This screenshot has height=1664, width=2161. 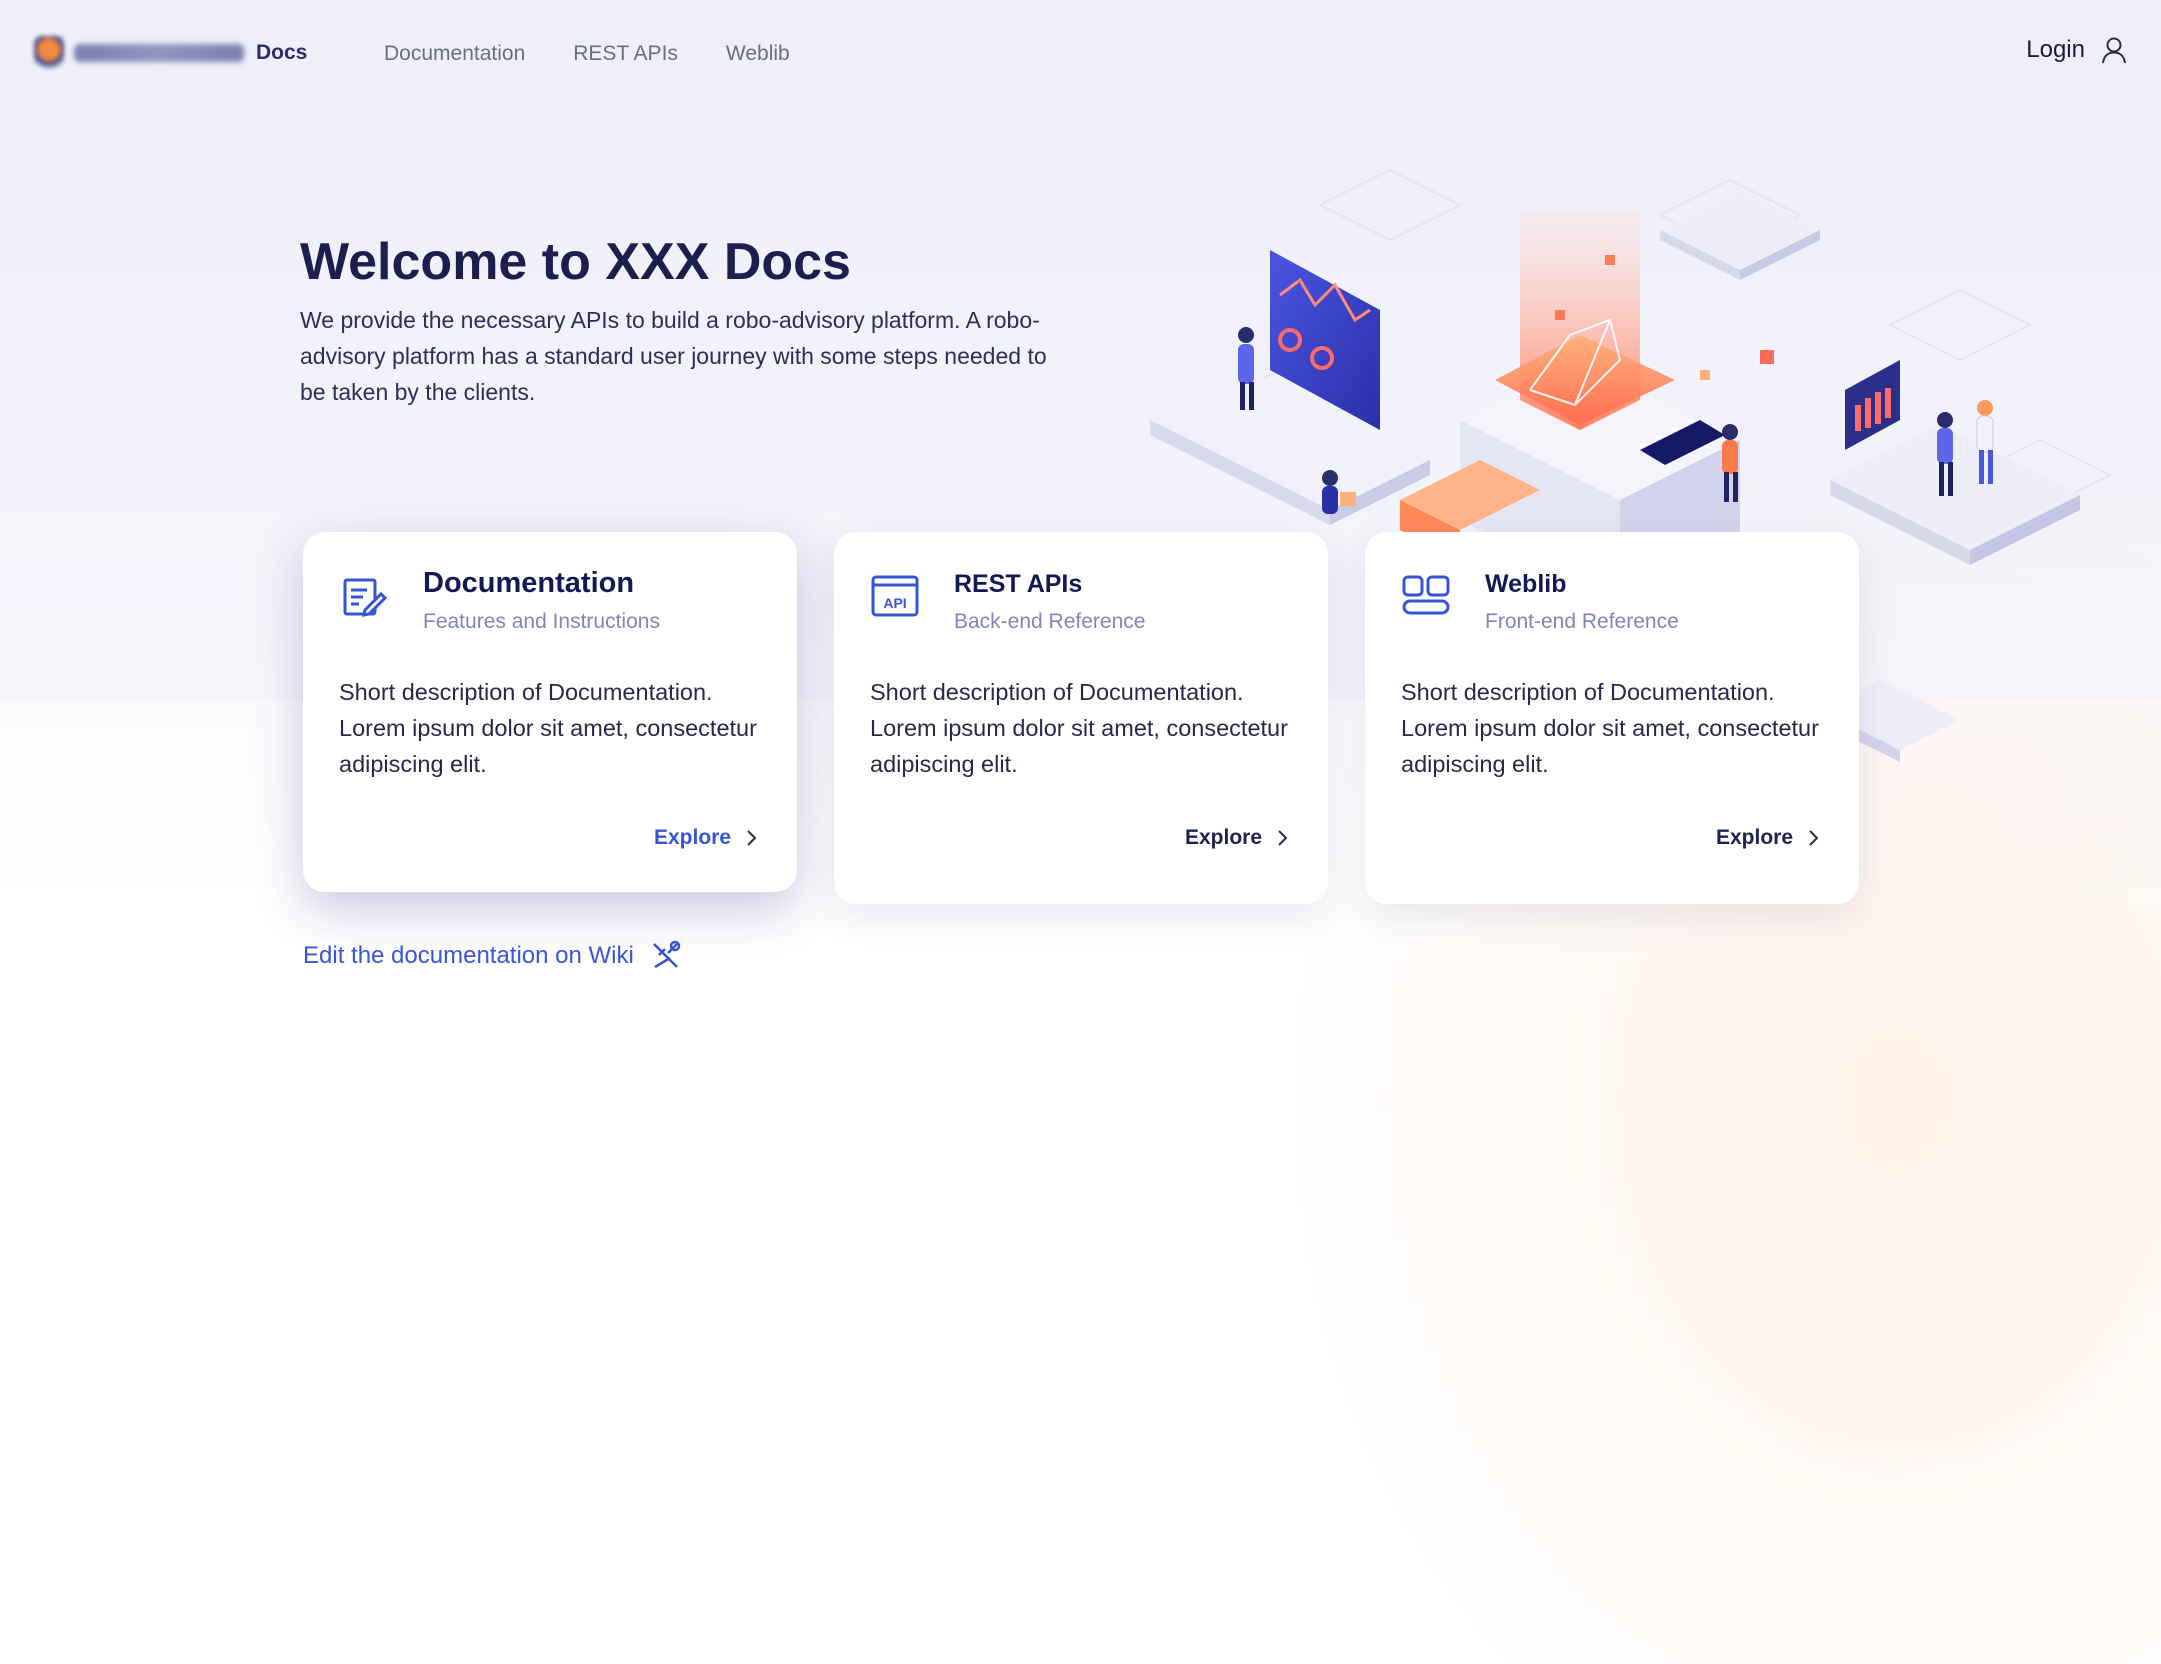 I want to click on tools-icon, so click(x=666, y=954).